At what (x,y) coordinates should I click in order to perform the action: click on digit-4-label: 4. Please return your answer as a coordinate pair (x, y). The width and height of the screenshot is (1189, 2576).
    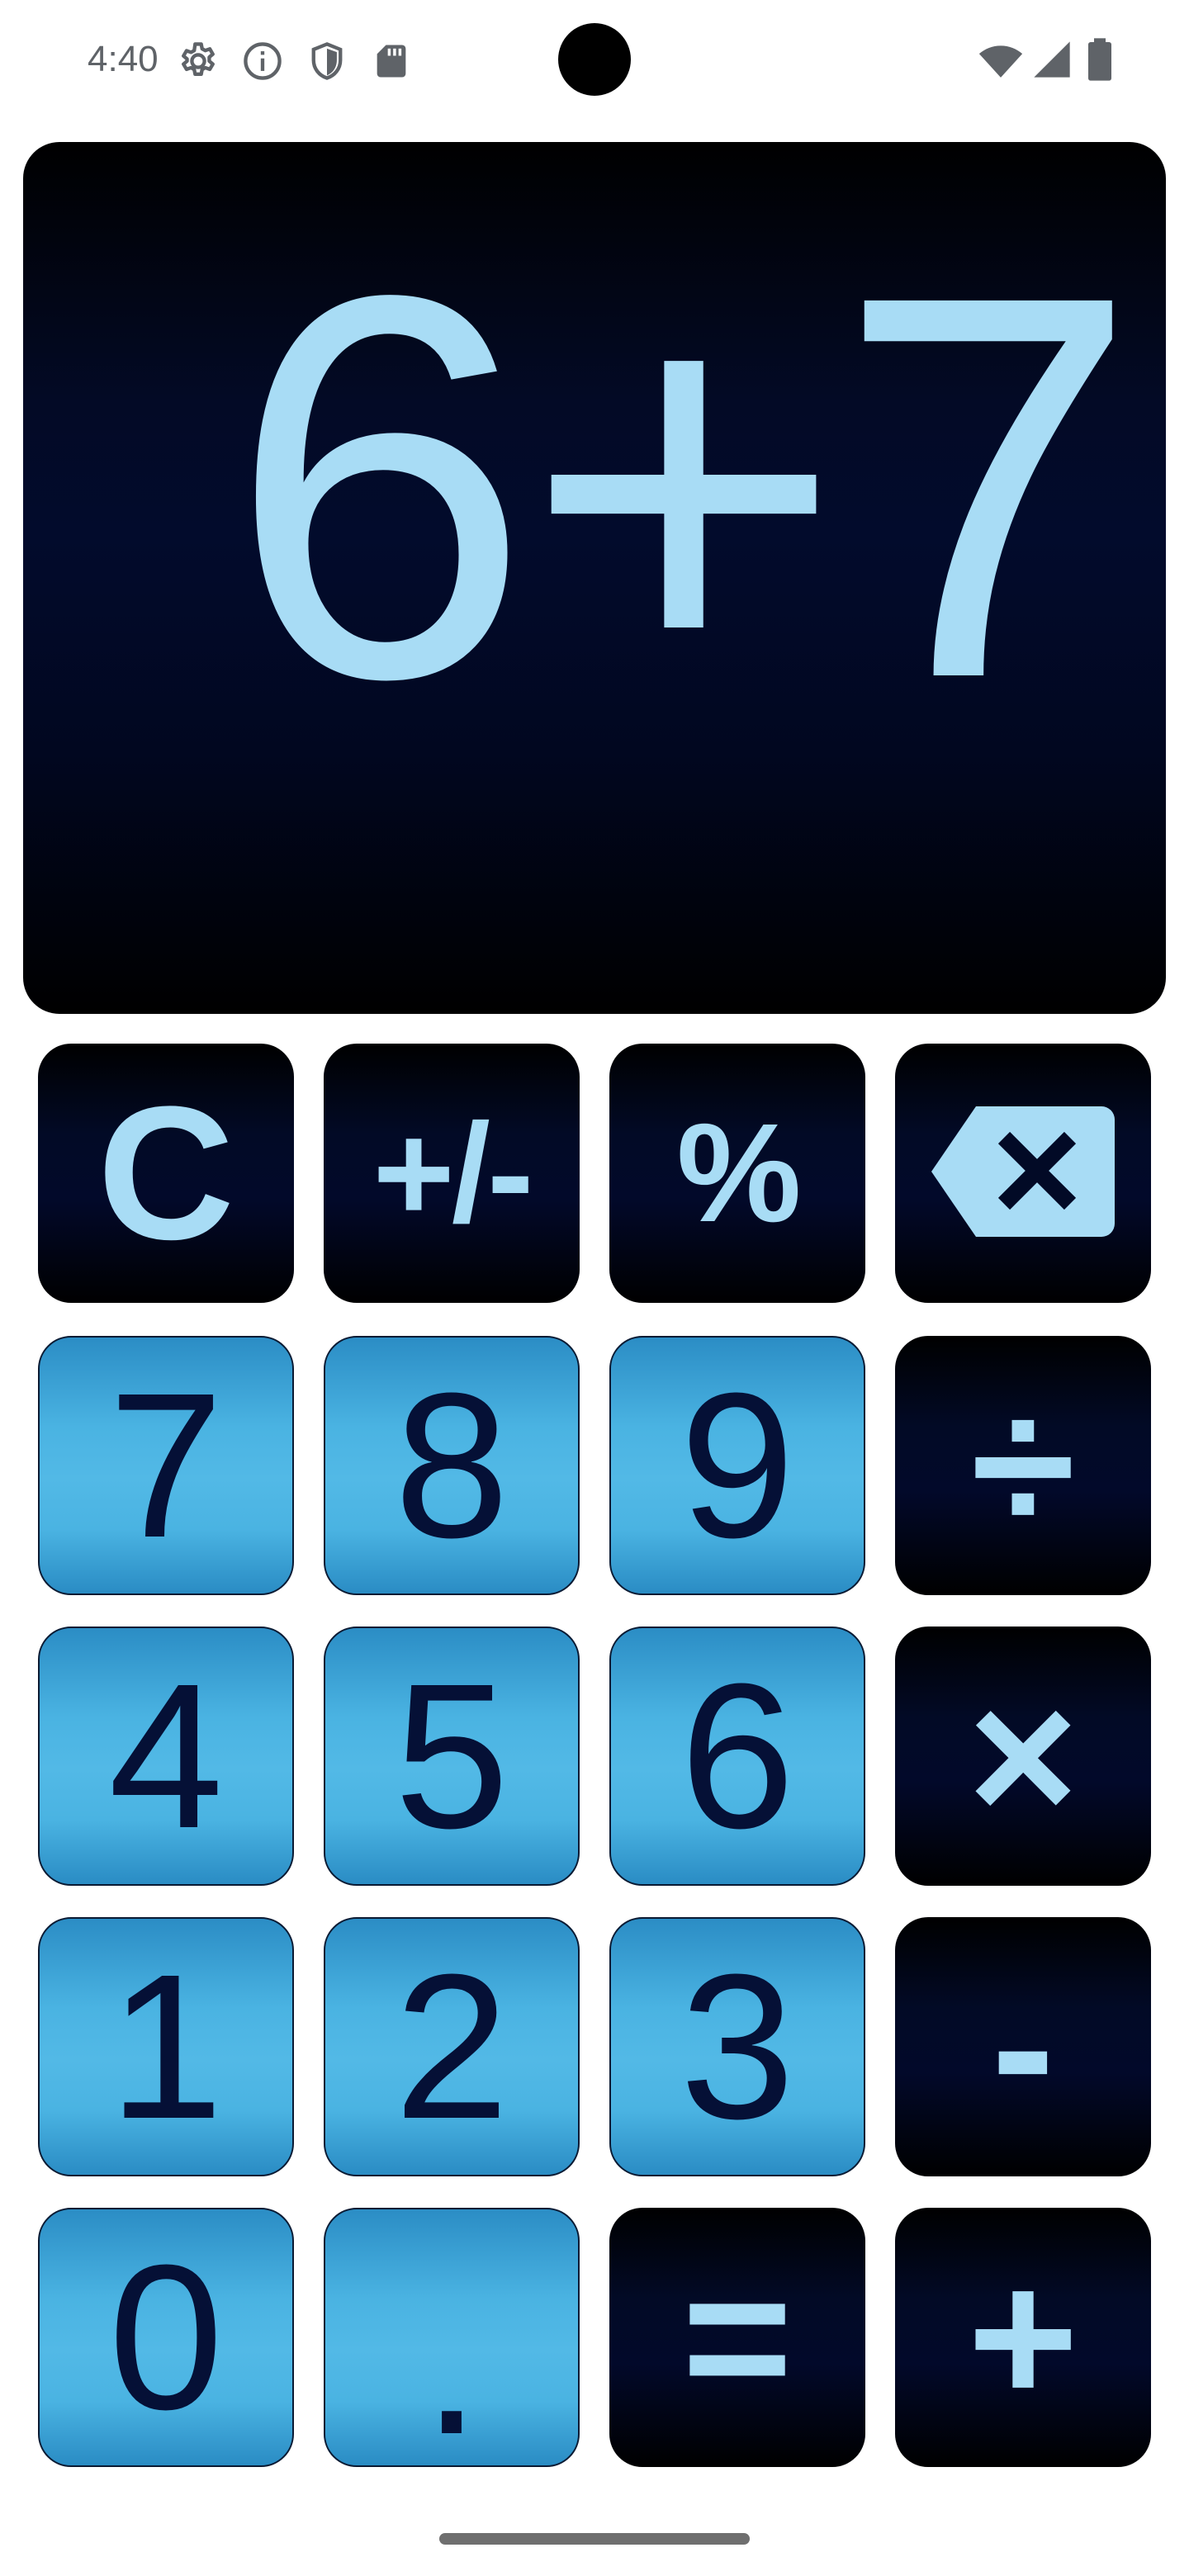
    Looking at the image, I should click on (166, 1756).